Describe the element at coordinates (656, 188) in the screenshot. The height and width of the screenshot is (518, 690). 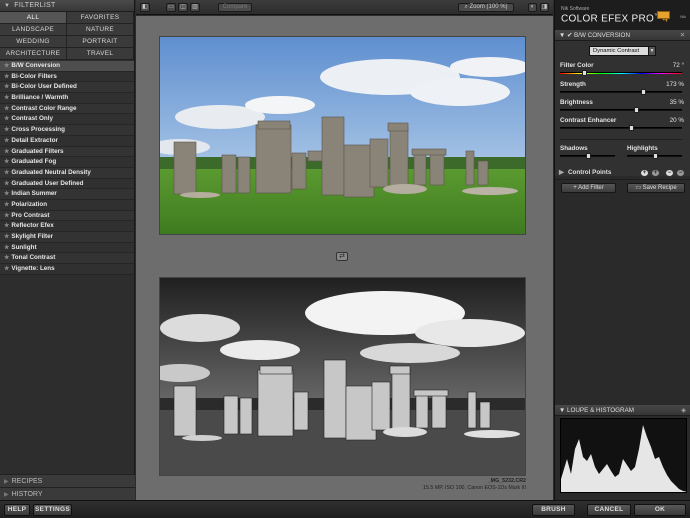
I see `save-recipe-button: ▭ Save Recipe` at that location.